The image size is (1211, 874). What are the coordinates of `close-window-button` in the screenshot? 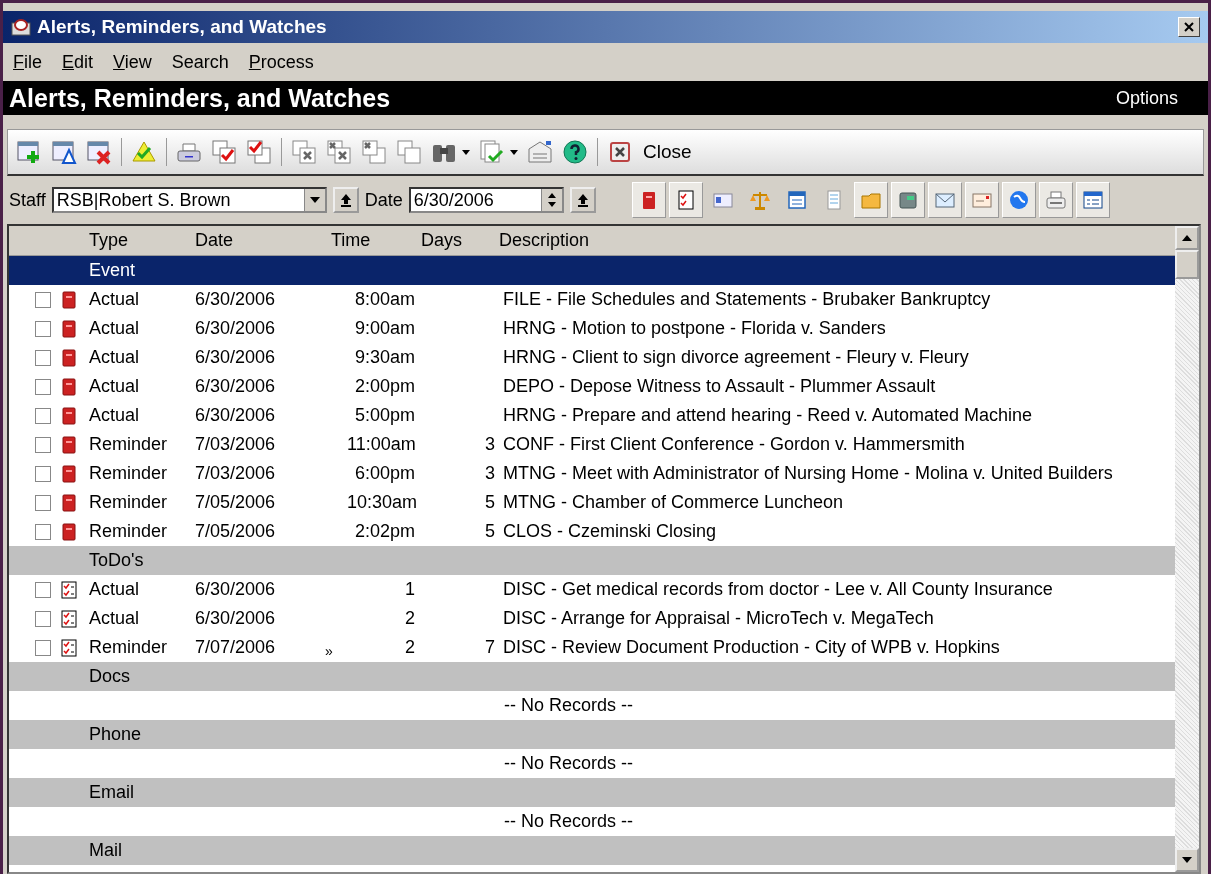 It's located at (1189, 27).